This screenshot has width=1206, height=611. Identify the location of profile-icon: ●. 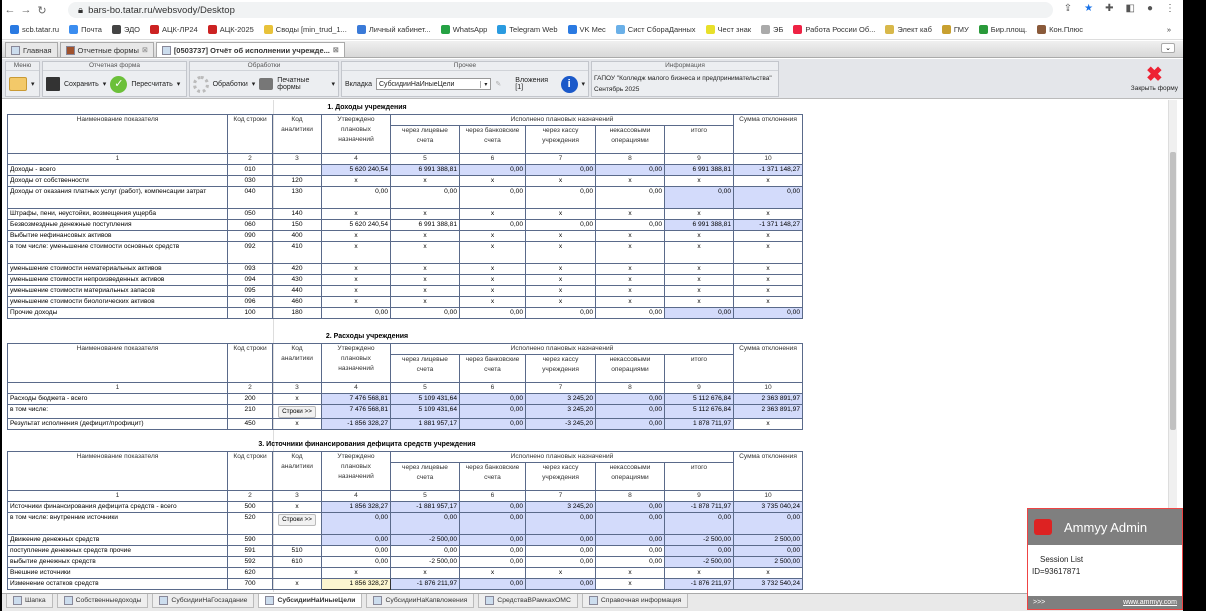
(1150, 8).